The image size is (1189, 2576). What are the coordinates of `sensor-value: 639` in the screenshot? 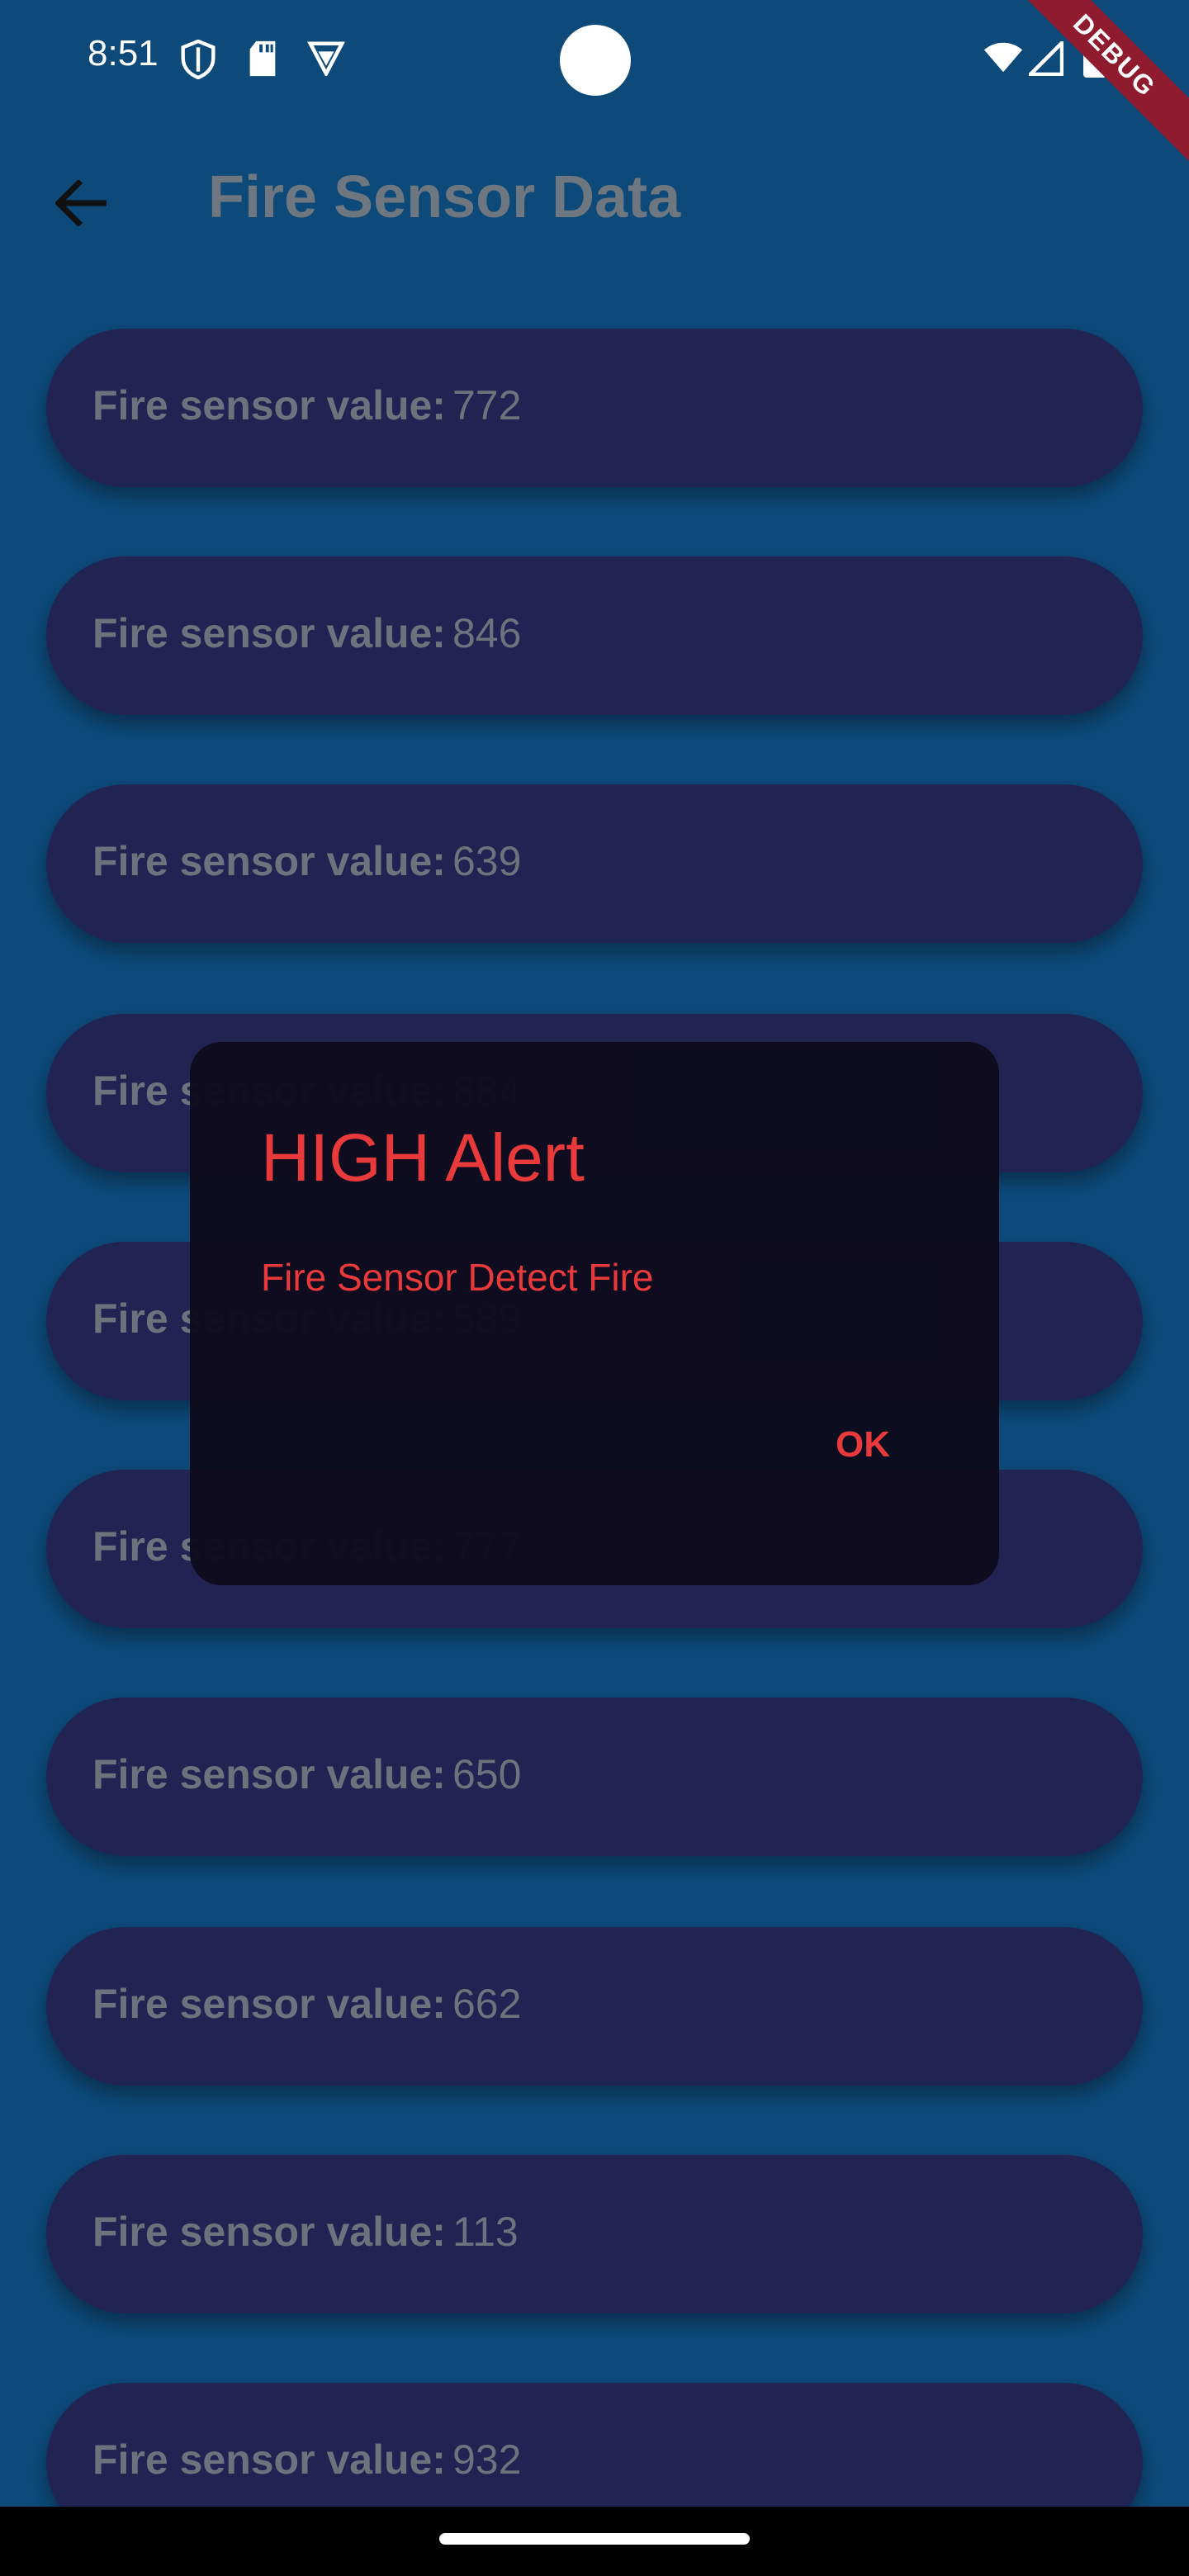 It's located at (487, 861).